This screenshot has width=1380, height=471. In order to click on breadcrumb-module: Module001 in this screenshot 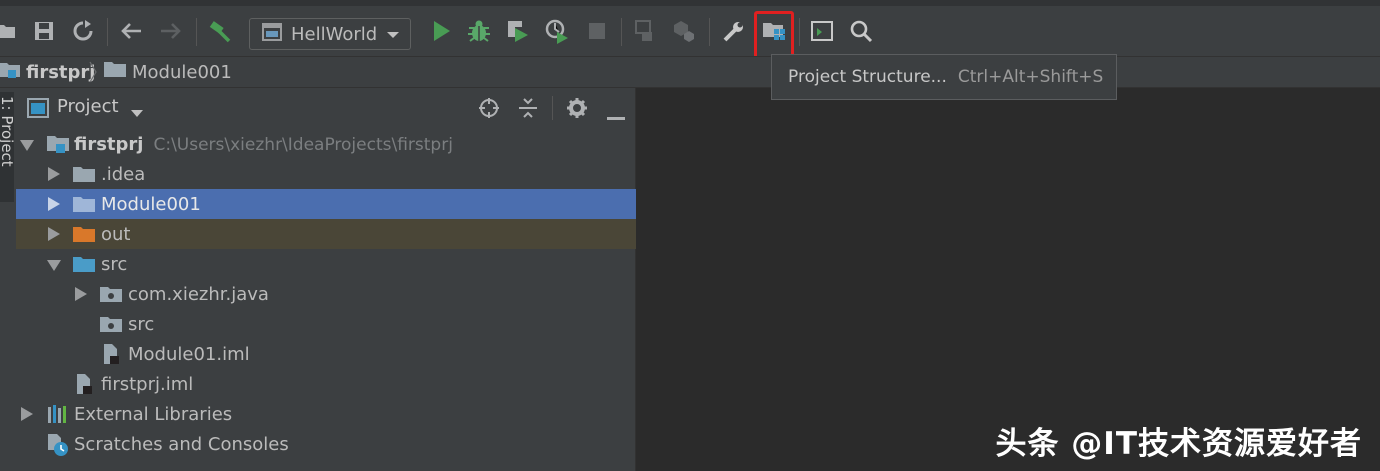, I will do `click(168, 72)`.